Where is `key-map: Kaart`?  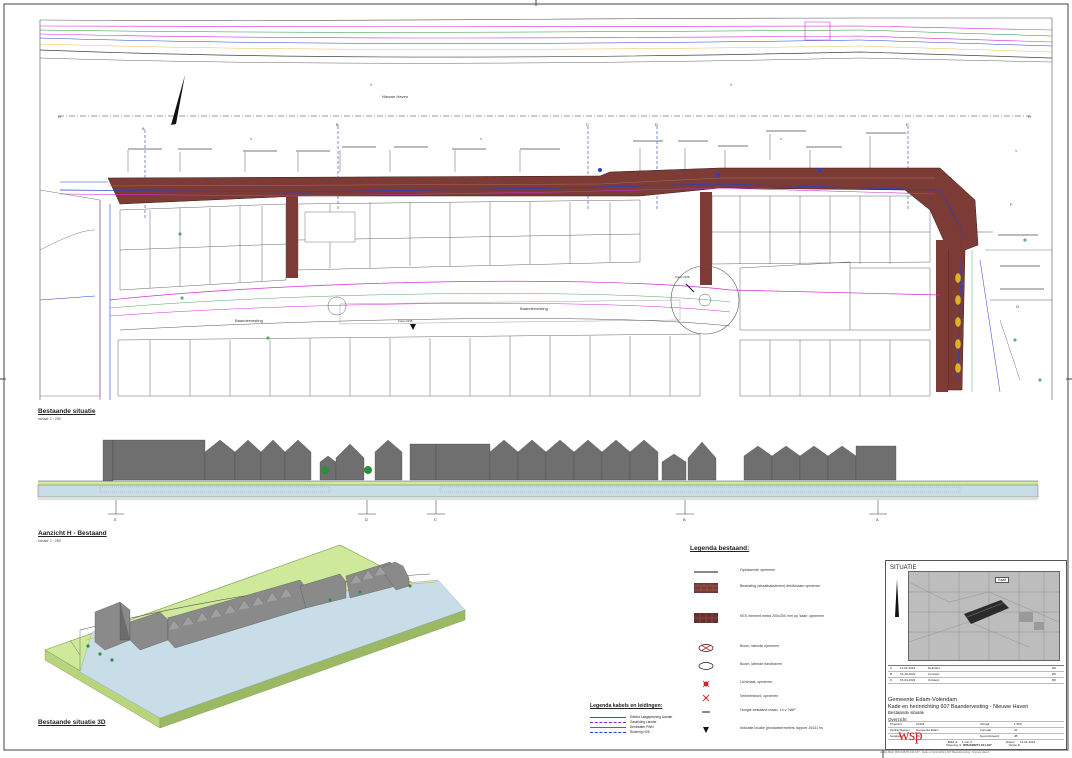 key-map: Kaart is located at coordinates (984, 616).